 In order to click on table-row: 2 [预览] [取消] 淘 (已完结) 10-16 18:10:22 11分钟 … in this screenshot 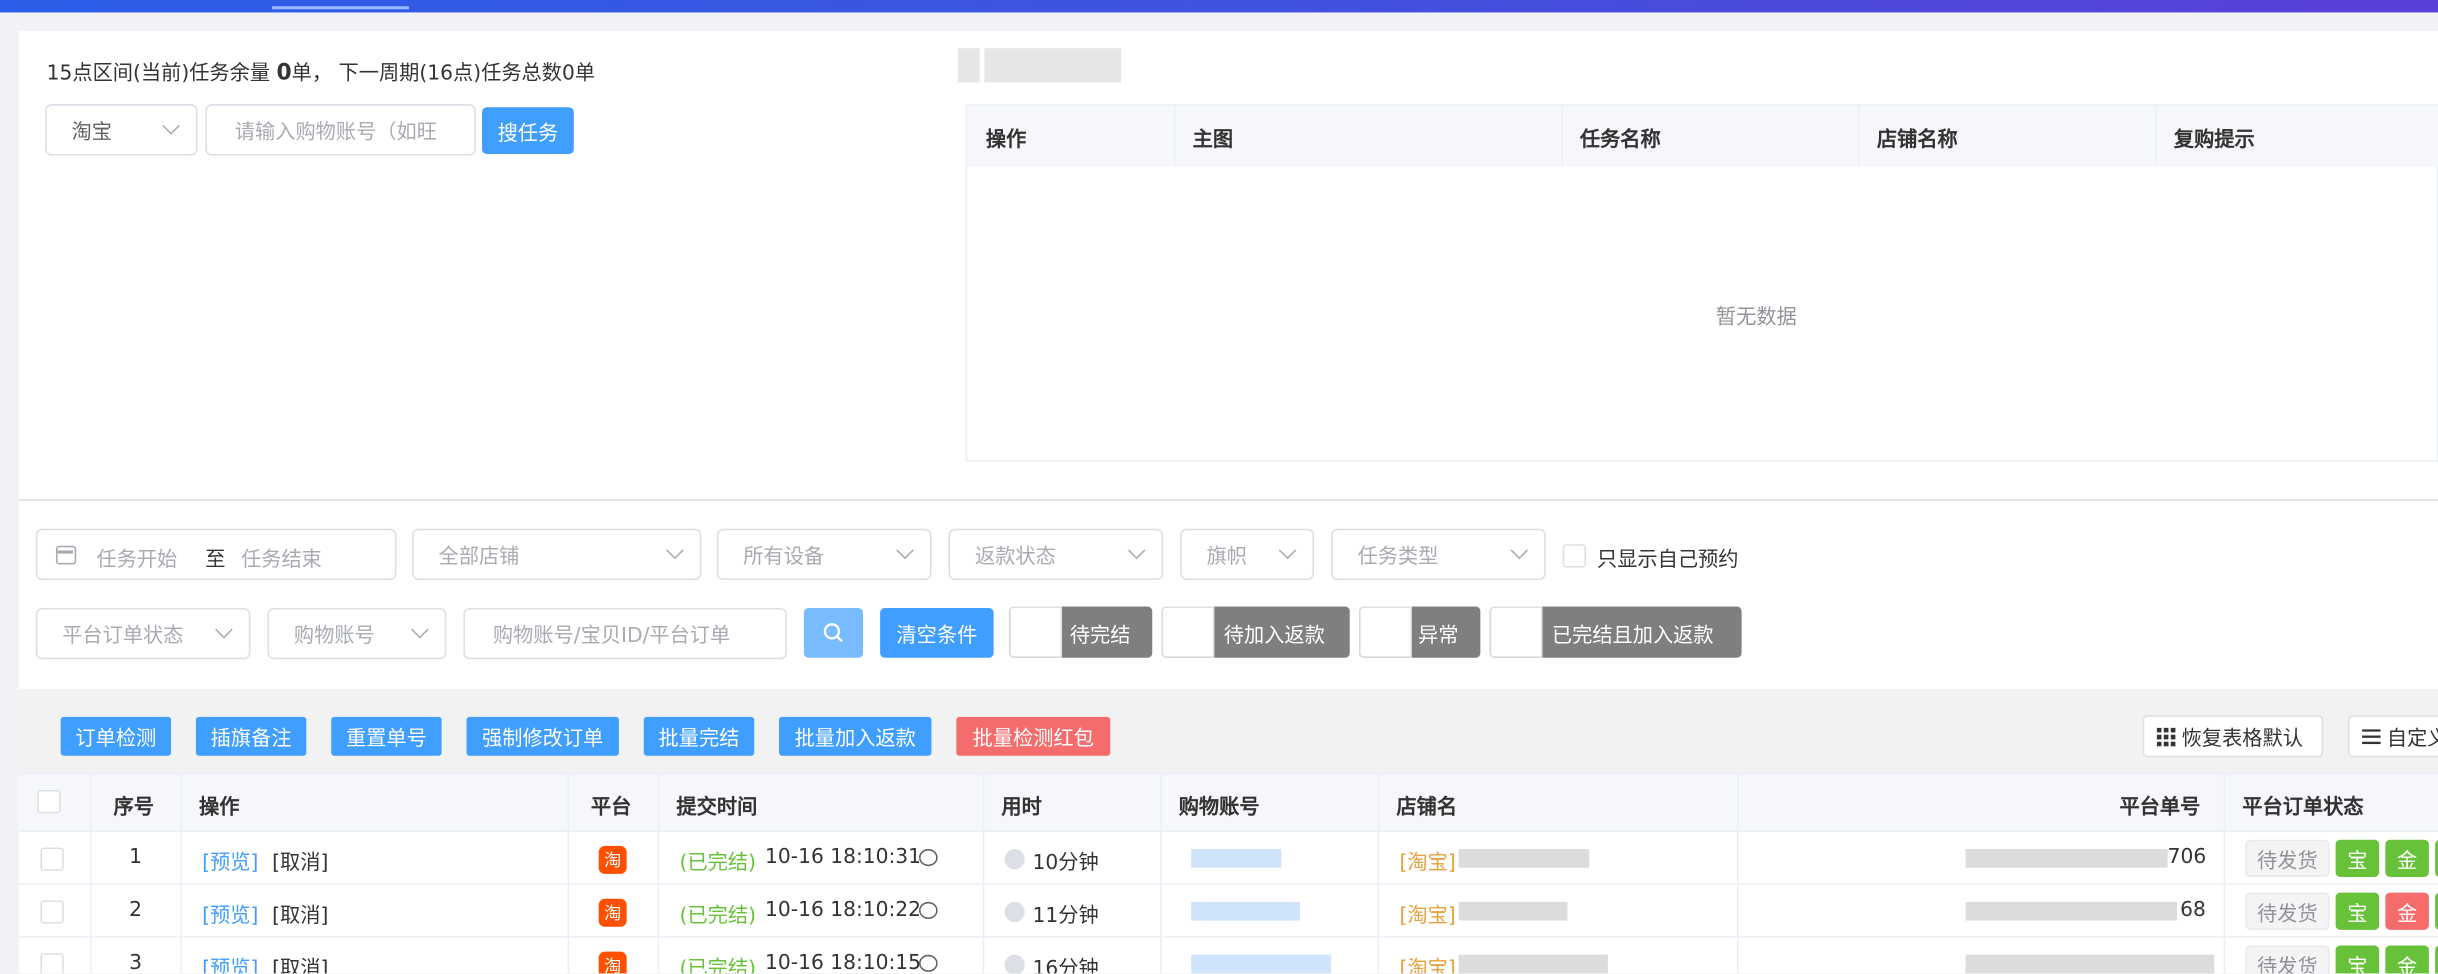, I will do `click(1228, 911)`.